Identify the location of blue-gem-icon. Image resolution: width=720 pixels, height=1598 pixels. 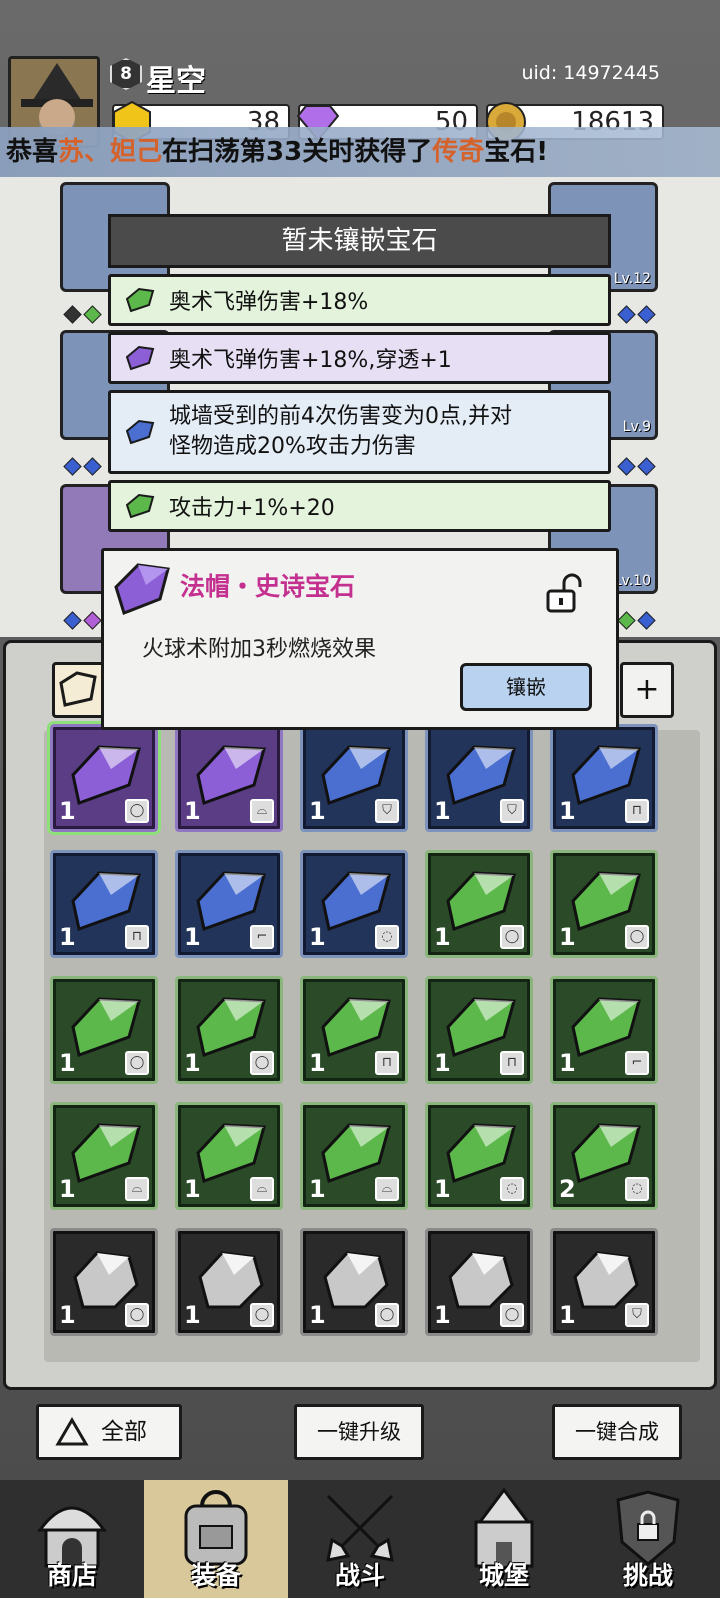
(140, 432).